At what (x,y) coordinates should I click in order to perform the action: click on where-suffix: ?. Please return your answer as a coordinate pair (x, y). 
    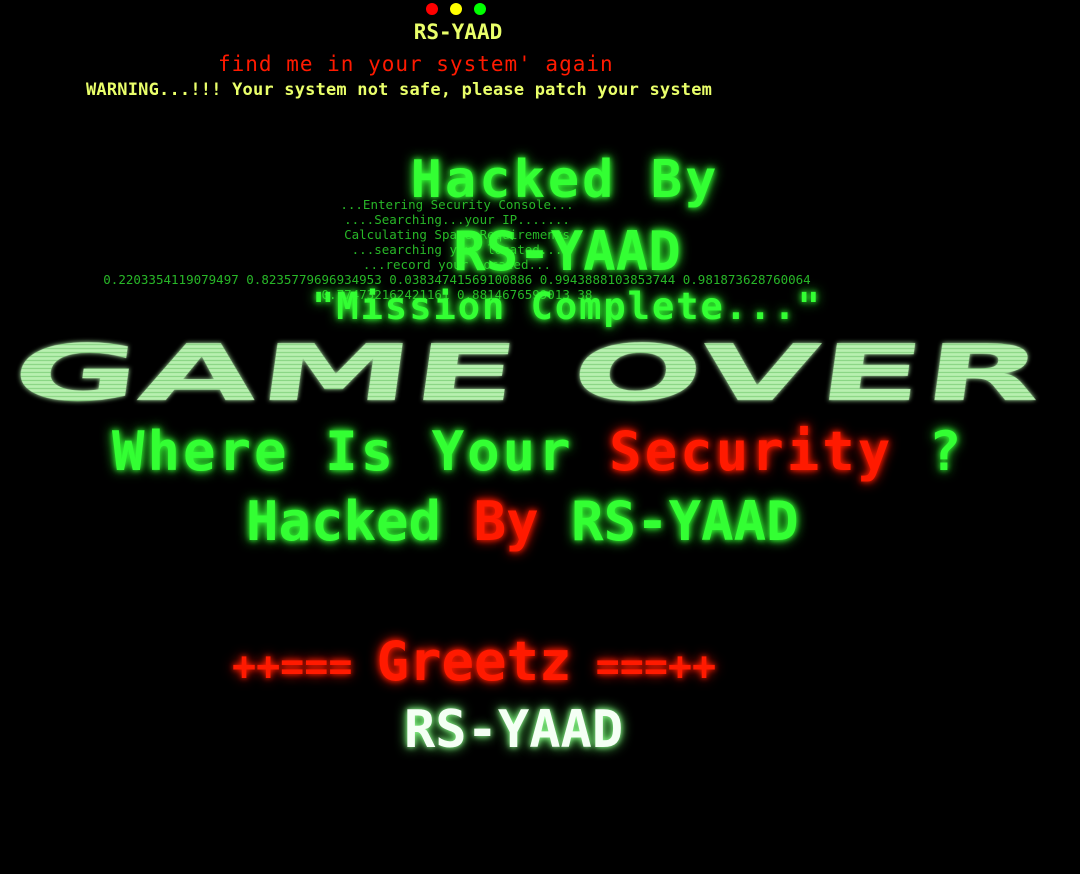
    Looking at the image, I should click on (929, 451).